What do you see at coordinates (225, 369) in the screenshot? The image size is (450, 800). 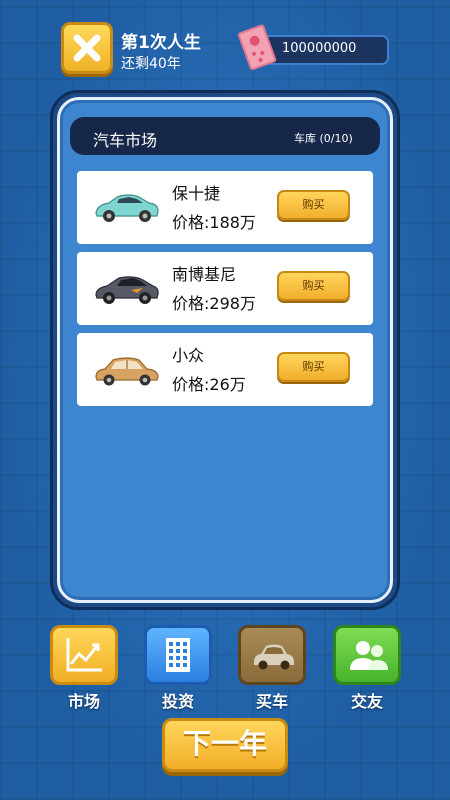 I see `car-card: 小众 价格:26万 购买` at bounding box center [225, 369].